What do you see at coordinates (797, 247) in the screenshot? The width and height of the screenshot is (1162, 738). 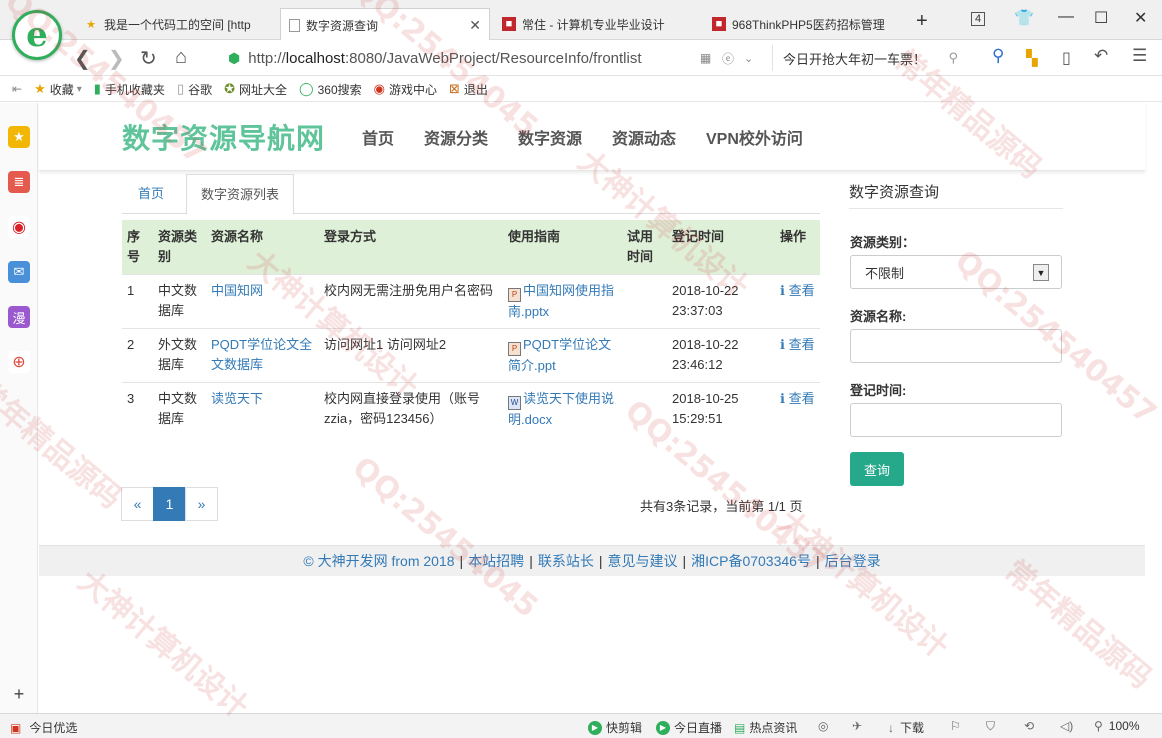 I see `column-header: 操作` at bounding box center [797, 247].